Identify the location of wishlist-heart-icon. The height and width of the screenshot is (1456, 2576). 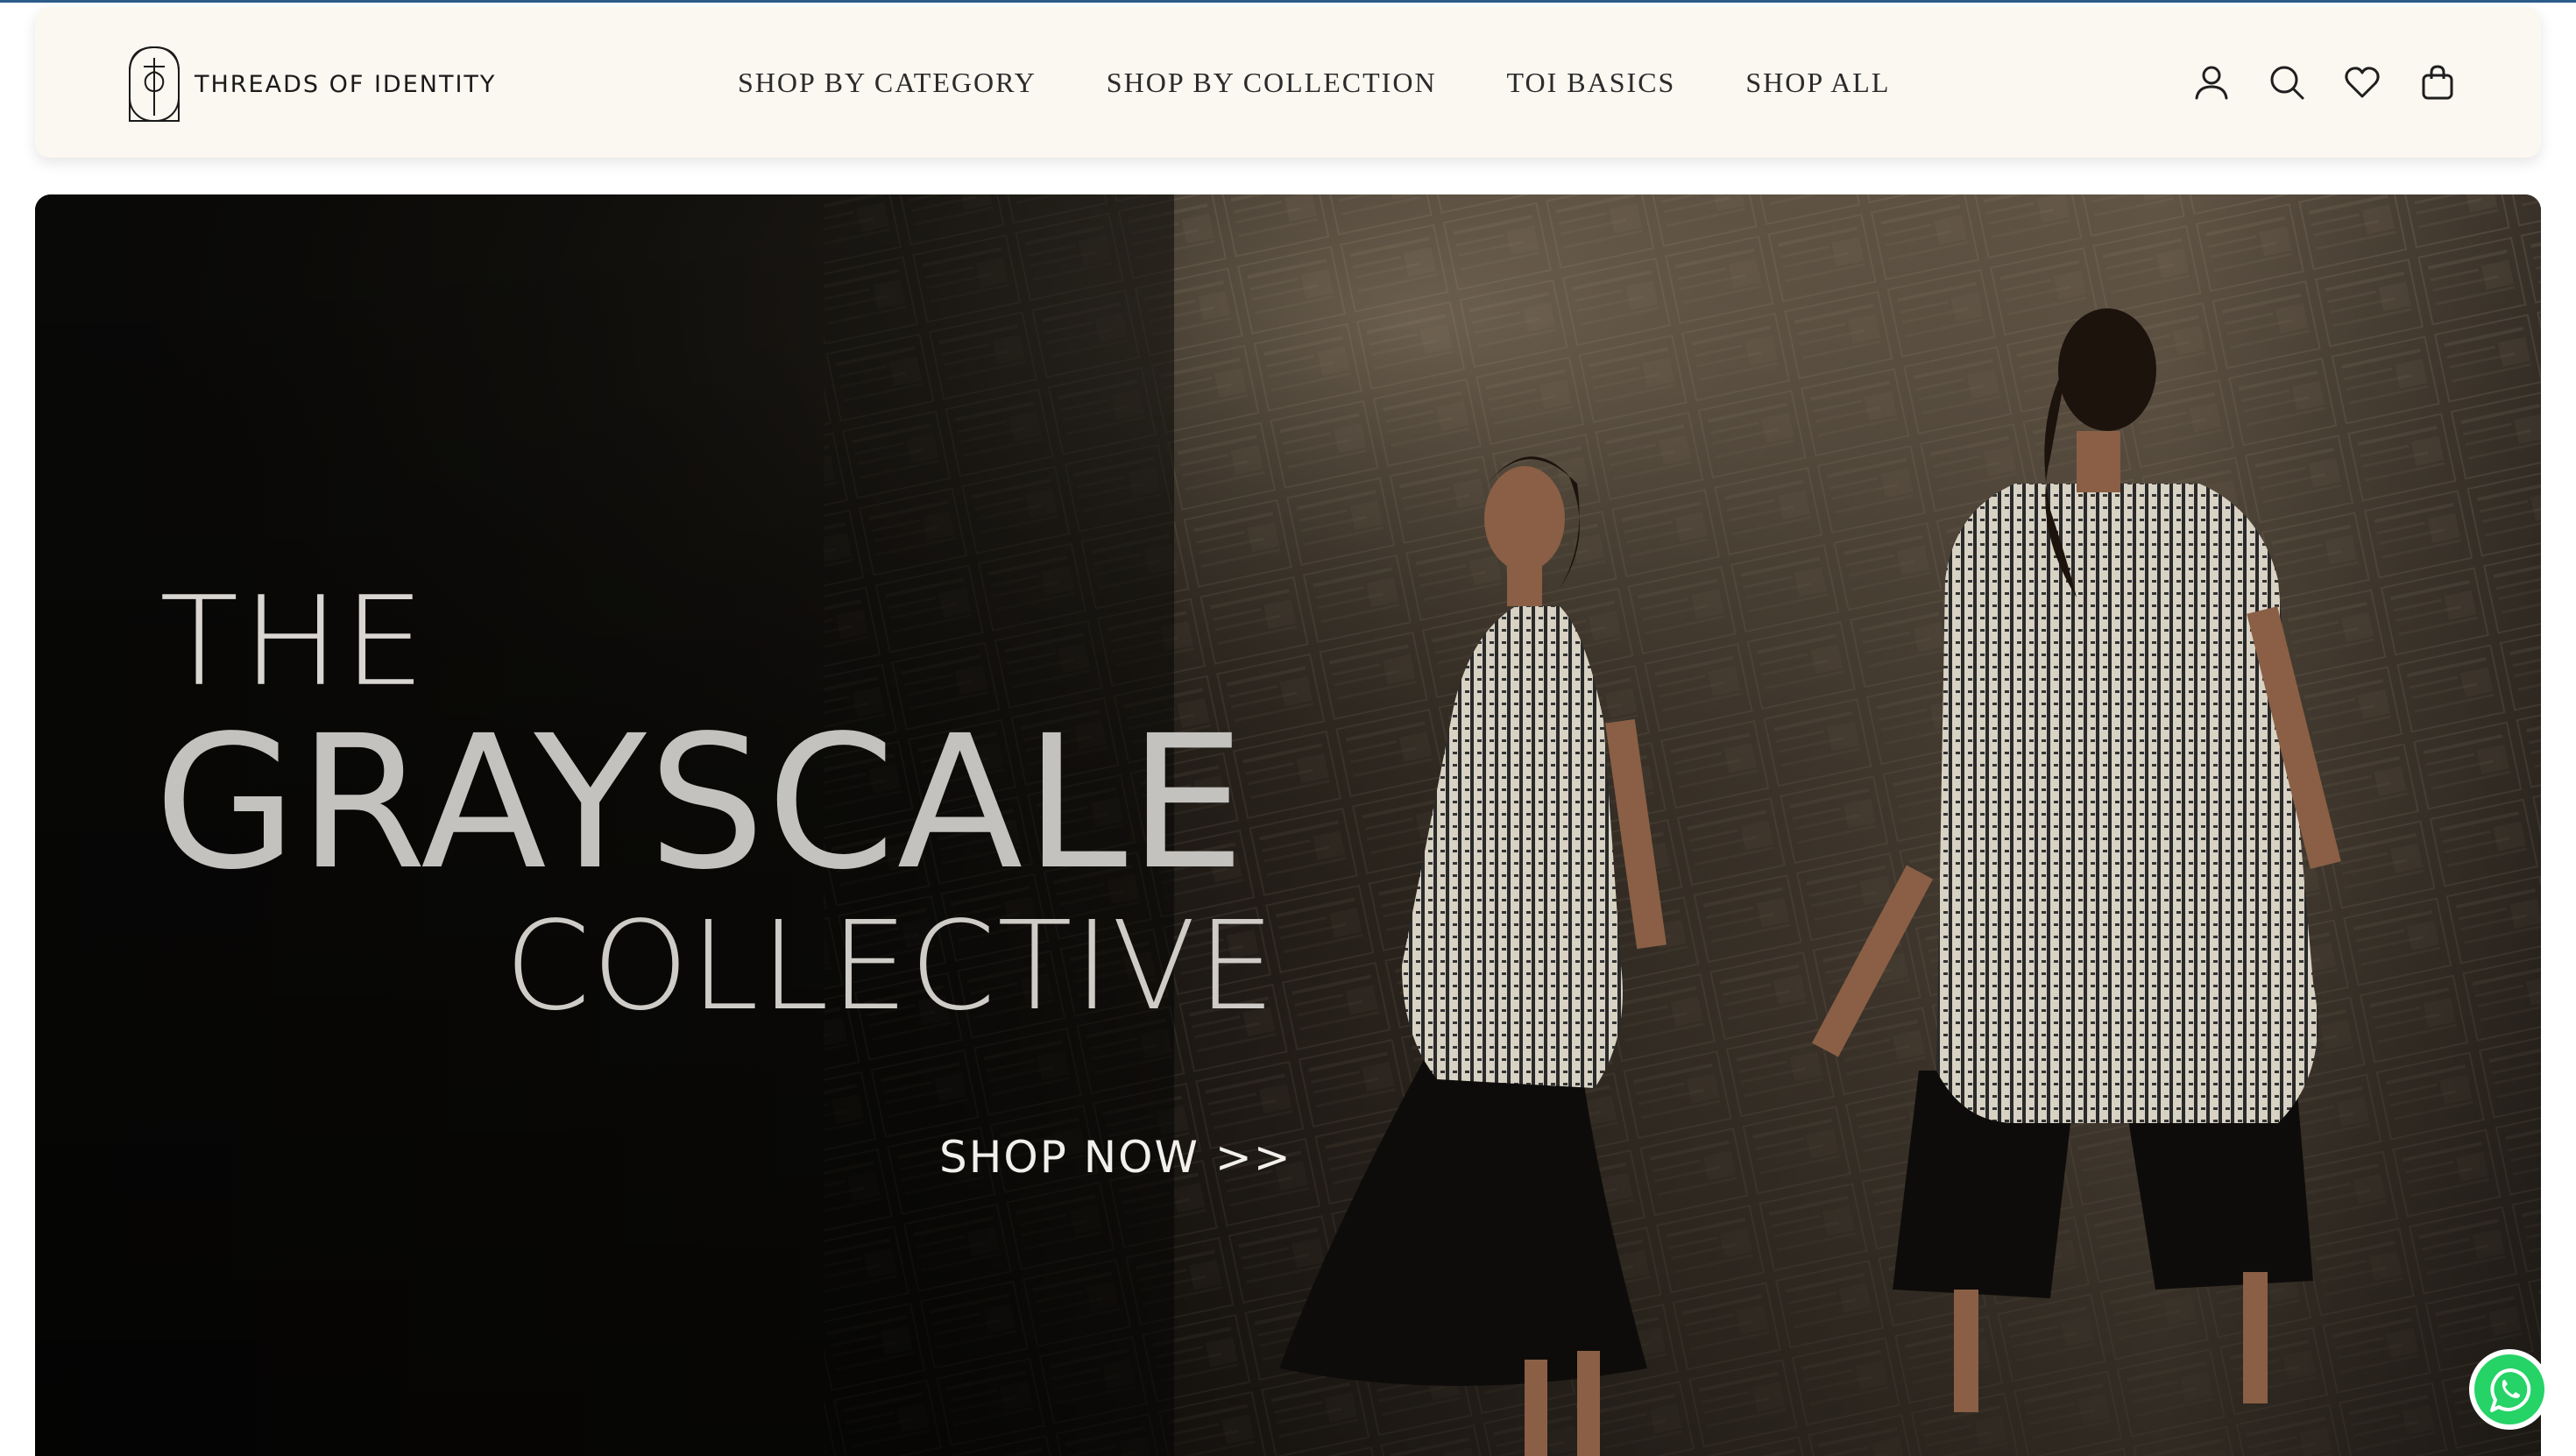
(2362, 82).